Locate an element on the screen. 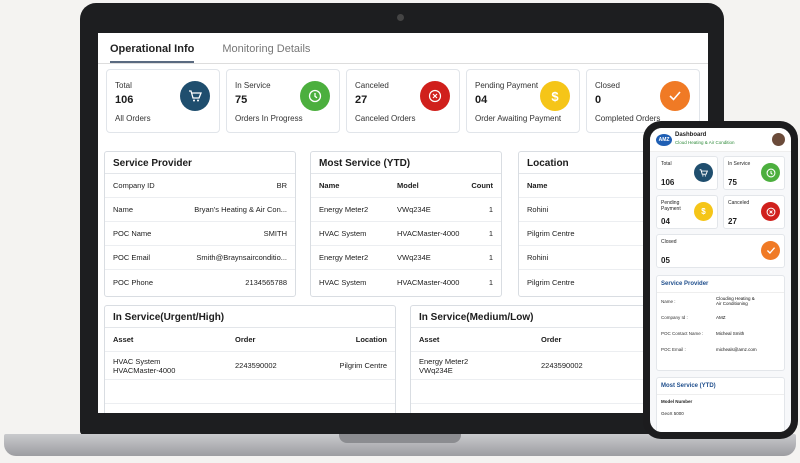 This screenshot has width=800, height=463. table-row is located at coordinates (250, 392).